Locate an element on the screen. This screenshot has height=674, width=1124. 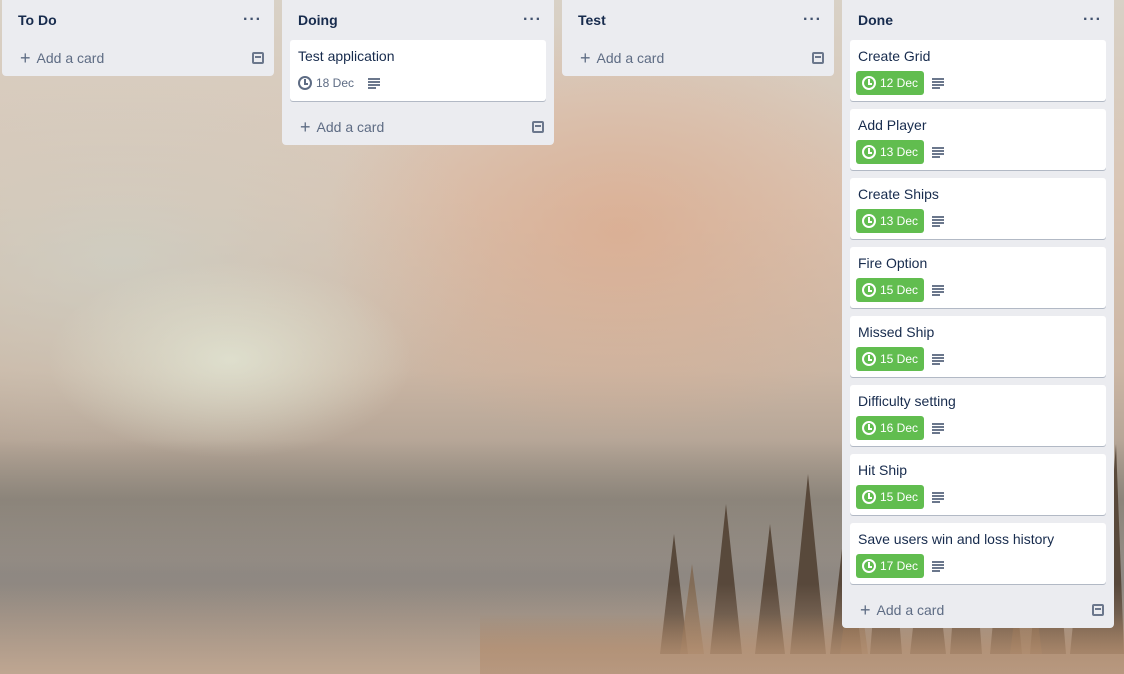
list-to-do: To Do ··· + Add a card is located at coordinates (138, 38).